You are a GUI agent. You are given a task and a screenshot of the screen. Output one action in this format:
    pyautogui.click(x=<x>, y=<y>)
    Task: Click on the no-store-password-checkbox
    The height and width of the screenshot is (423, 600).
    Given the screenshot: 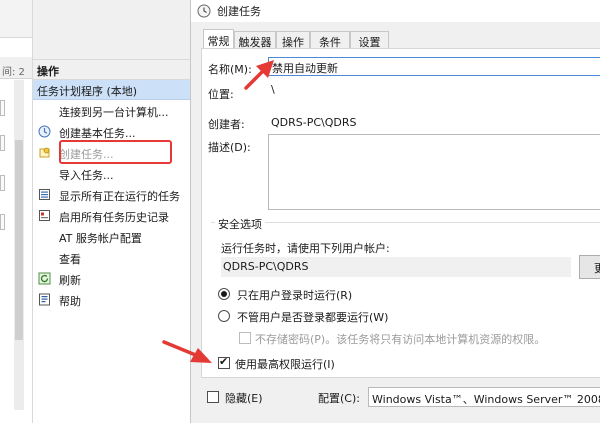 What is the action you would take?
    pyautogui.click(x=245, y=338)
    